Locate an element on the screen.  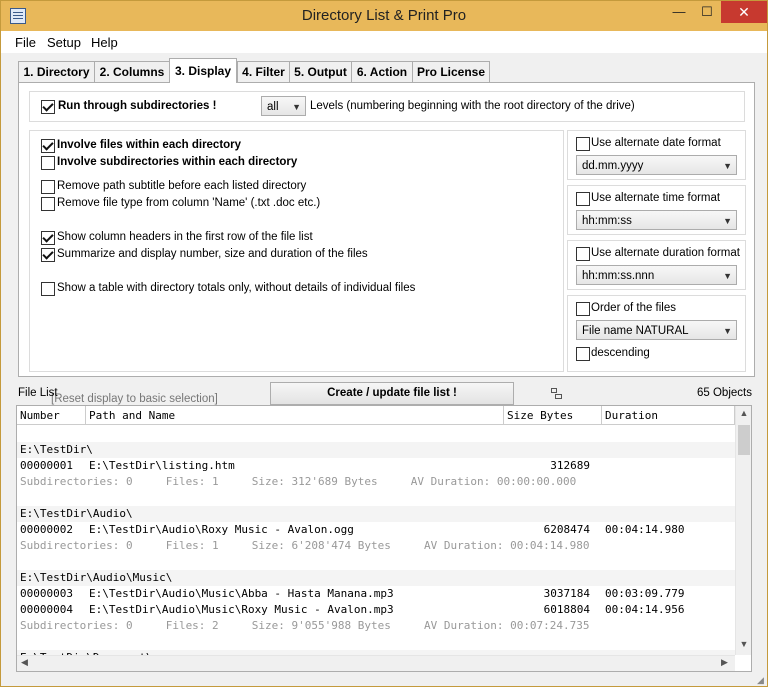
descending-checkbox is located at coordinates (583, 354).